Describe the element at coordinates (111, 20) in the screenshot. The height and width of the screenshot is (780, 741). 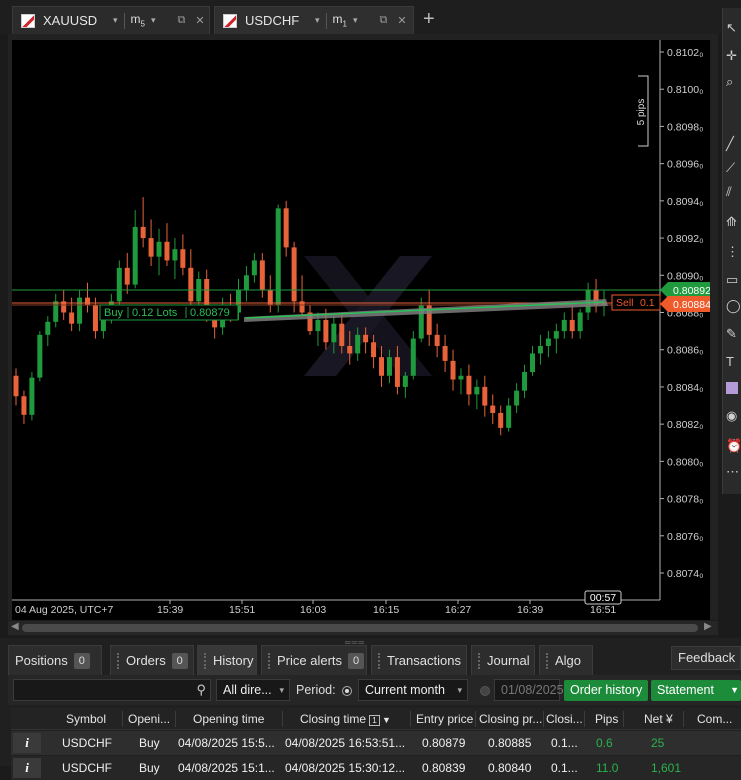
I see `tab-xauusd: XAUUSD ▾ m5 ▾ ⧉ ✕` at that location.